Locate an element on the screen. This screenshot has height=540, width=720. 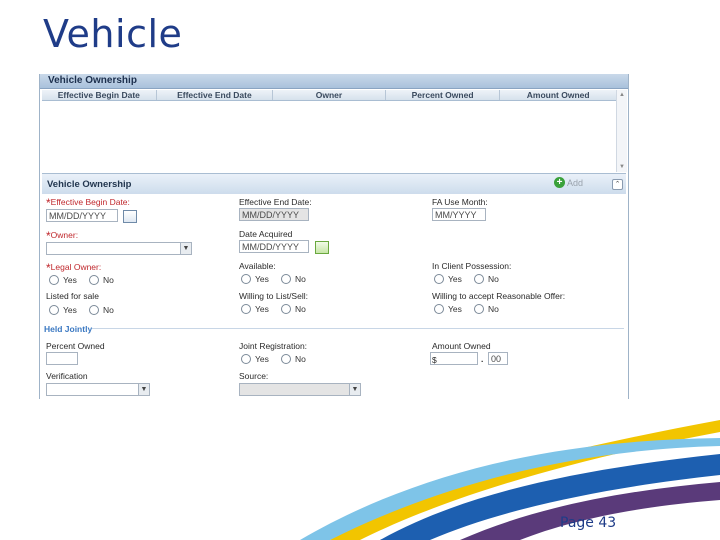
decorative-swoosh is located at coordinates (510, 480).